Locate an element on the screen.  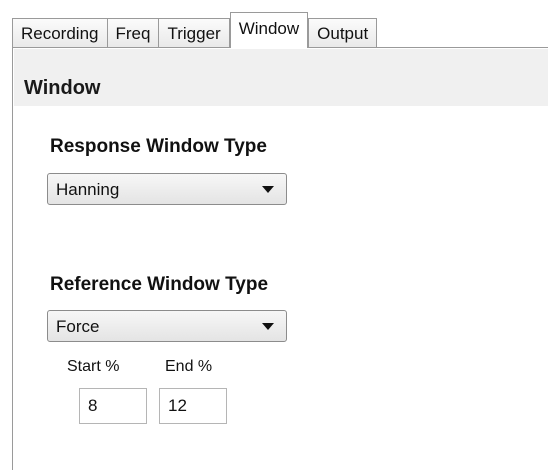
response-window-type-select: Hanning is located at coordinates (167, 189).